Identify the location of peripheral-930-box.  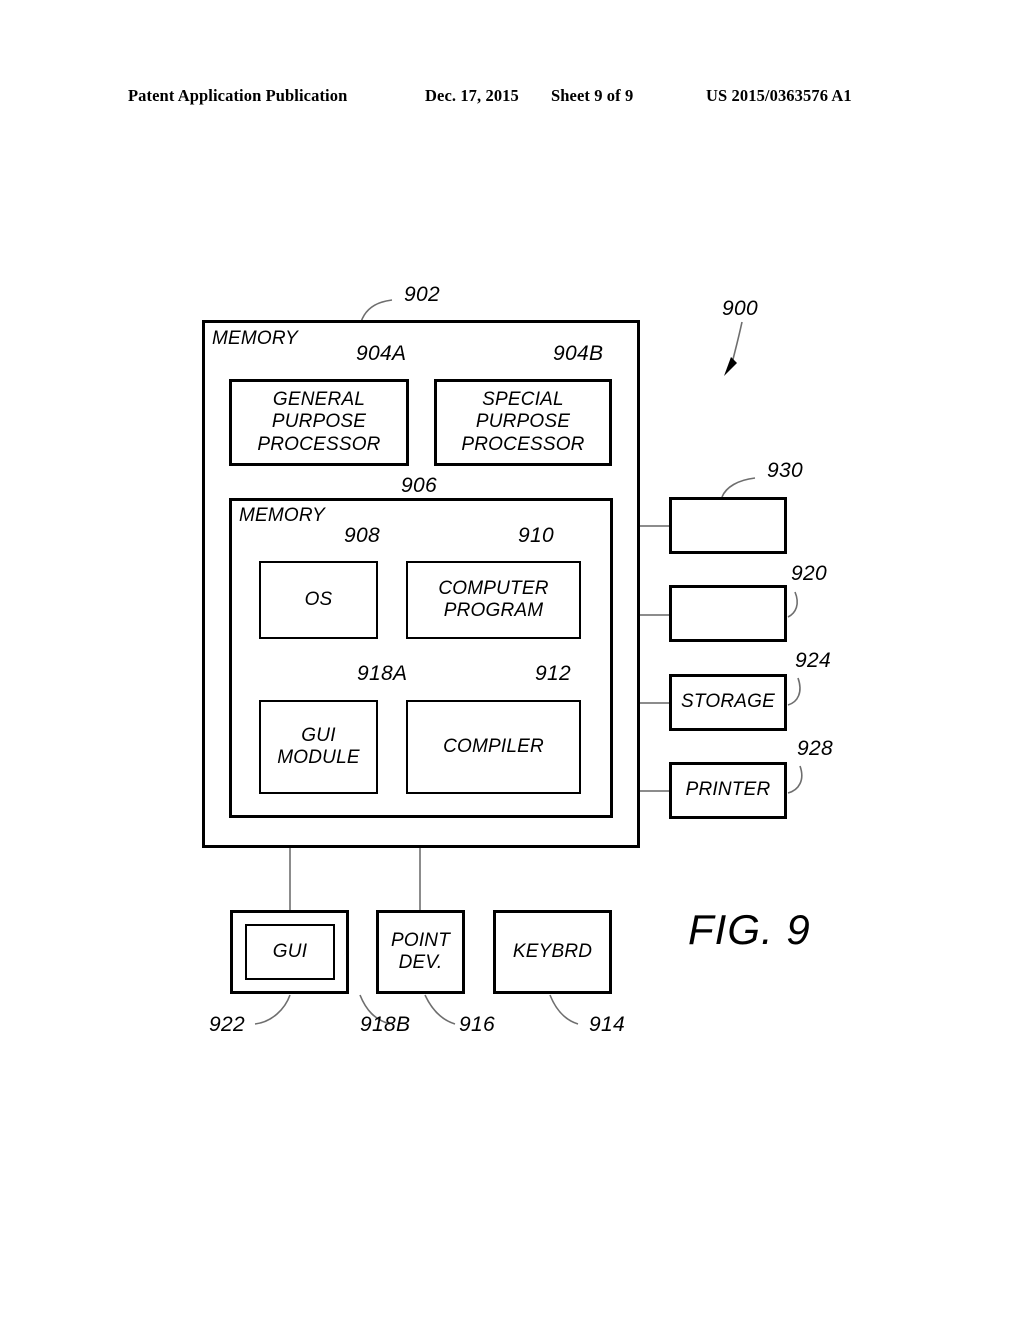
(728, 525).